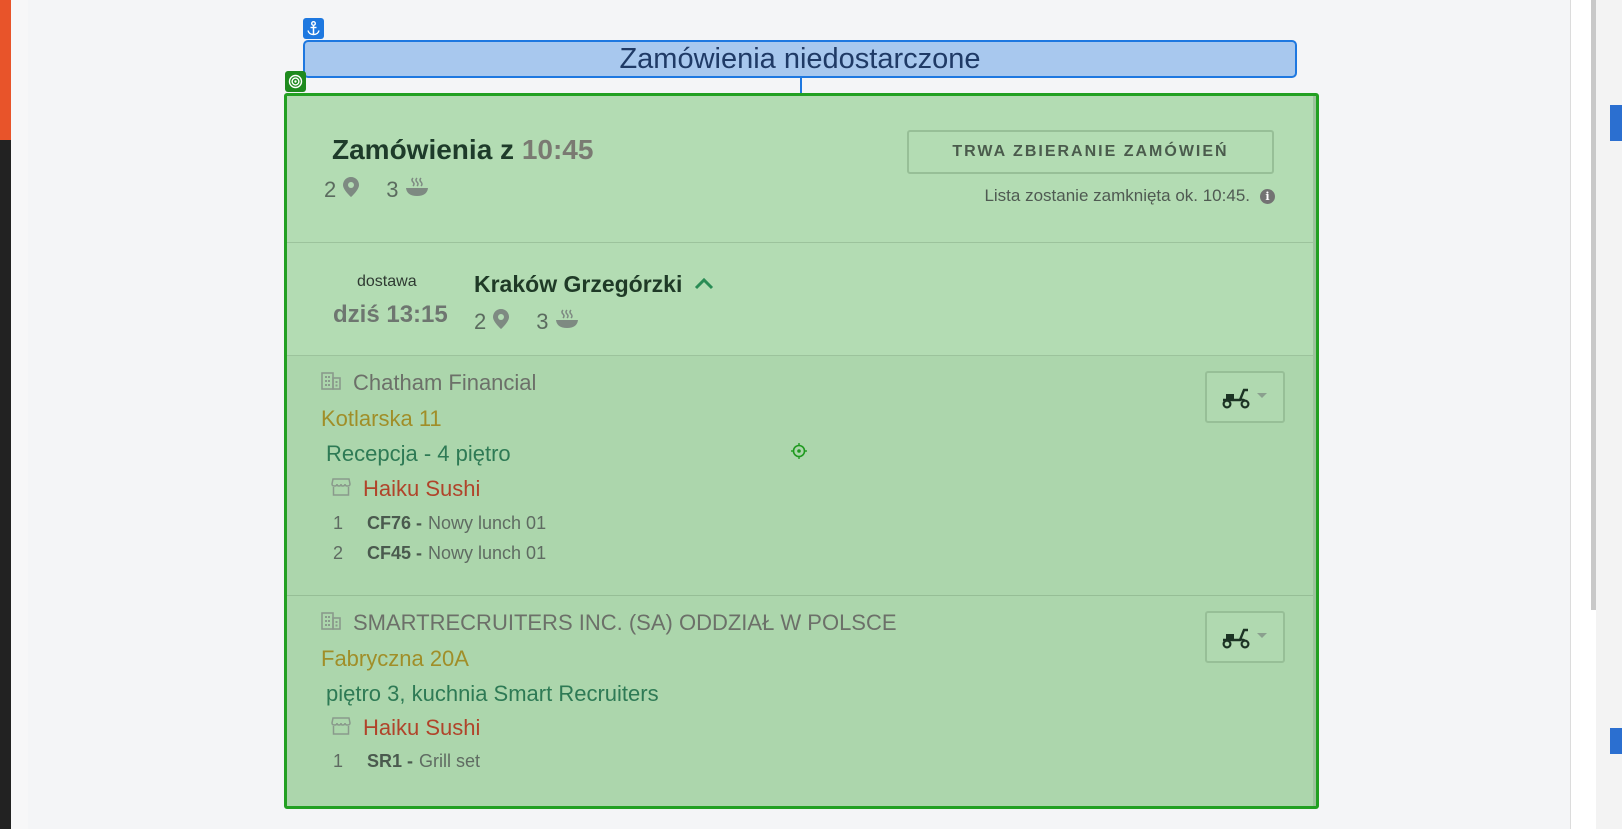  Describe the element at coordinates (801, 299) in the screenshot. I see `delivery-group: dostawa dziś 13:15 Kraków Grzegórzki 2 3` at that location.